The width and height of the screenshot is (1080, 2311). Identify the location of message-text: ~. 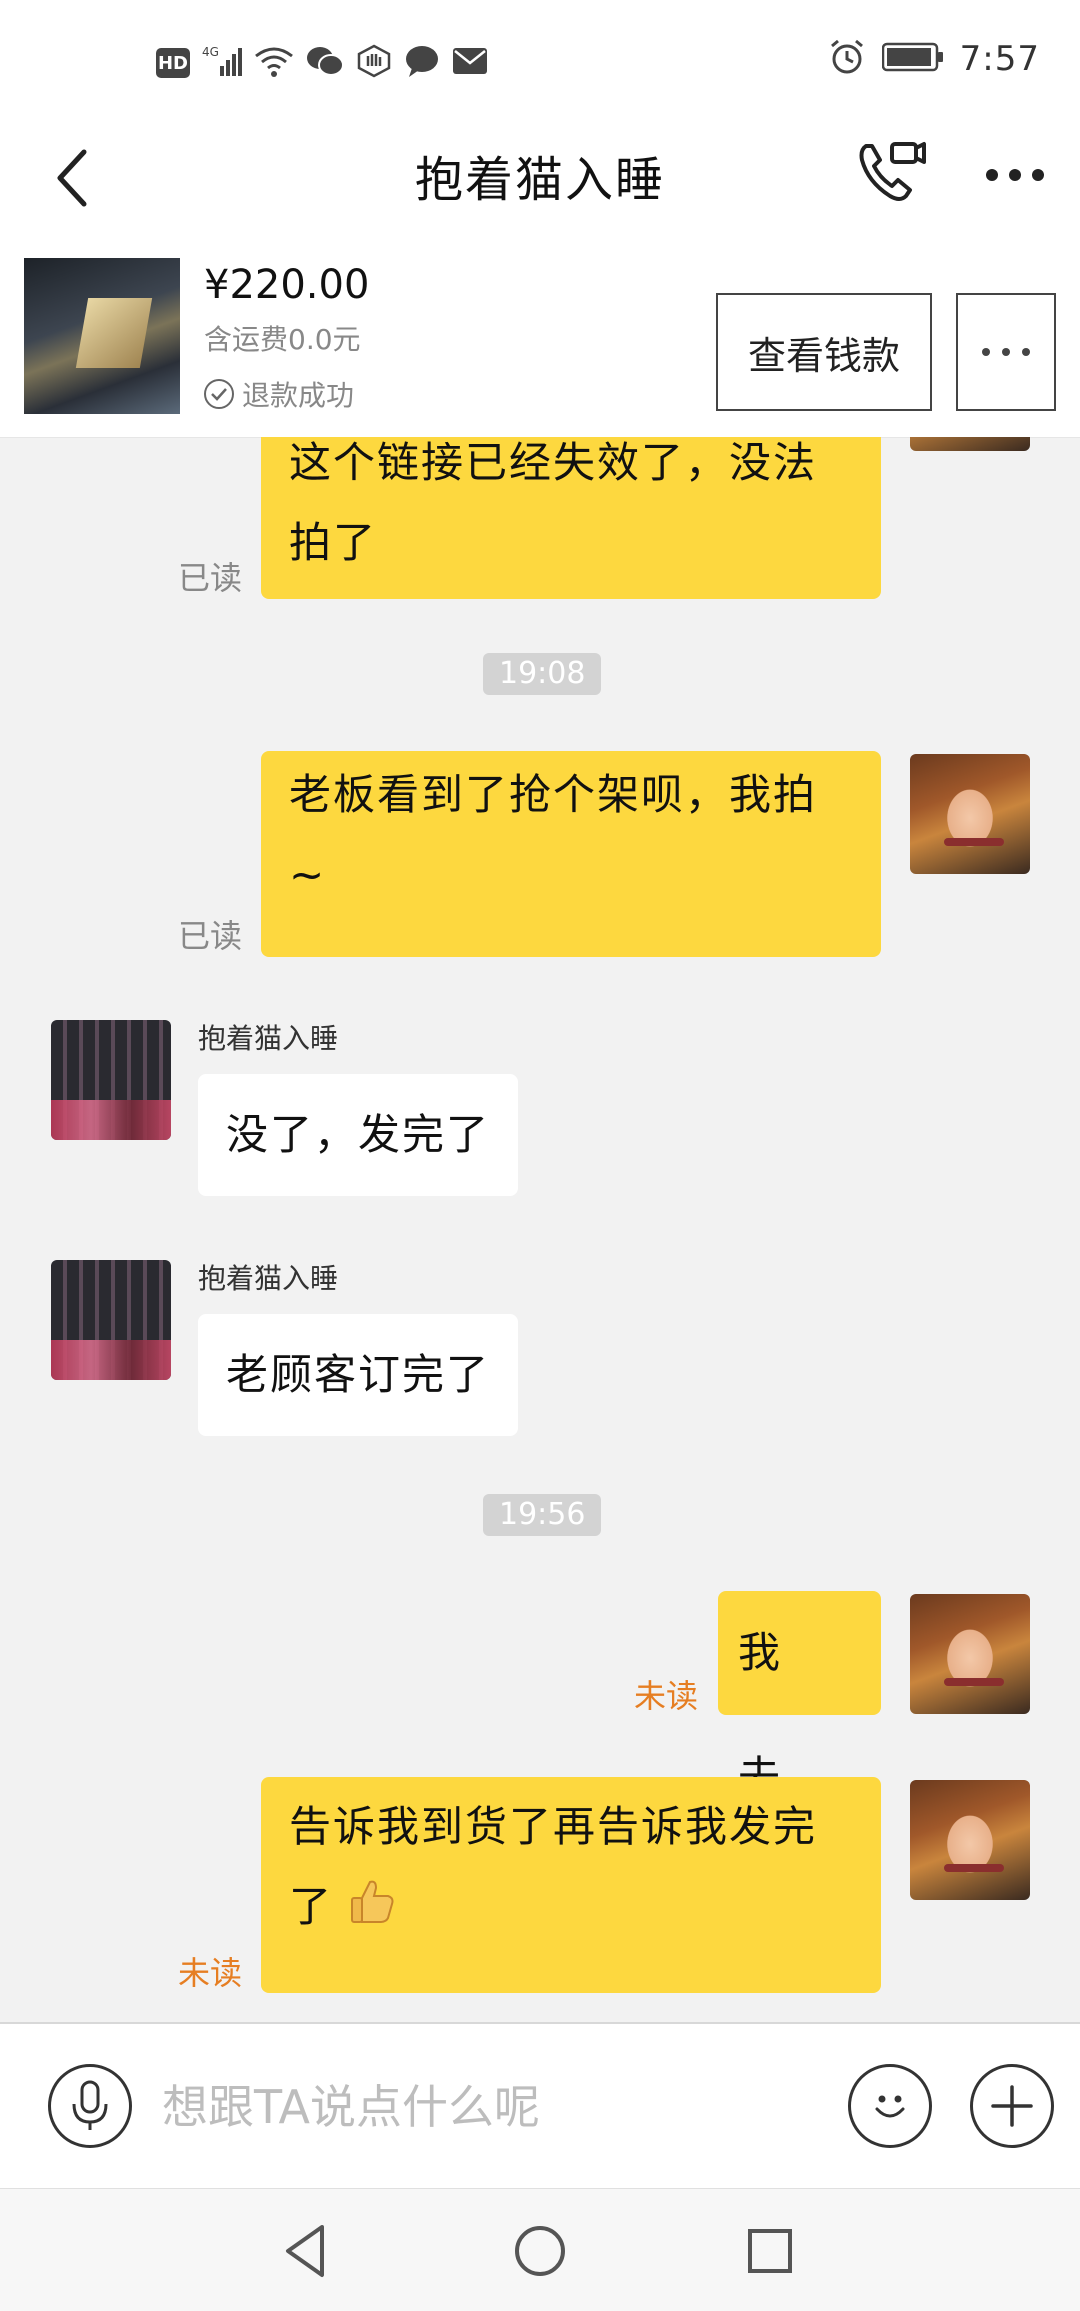
(308, 874).